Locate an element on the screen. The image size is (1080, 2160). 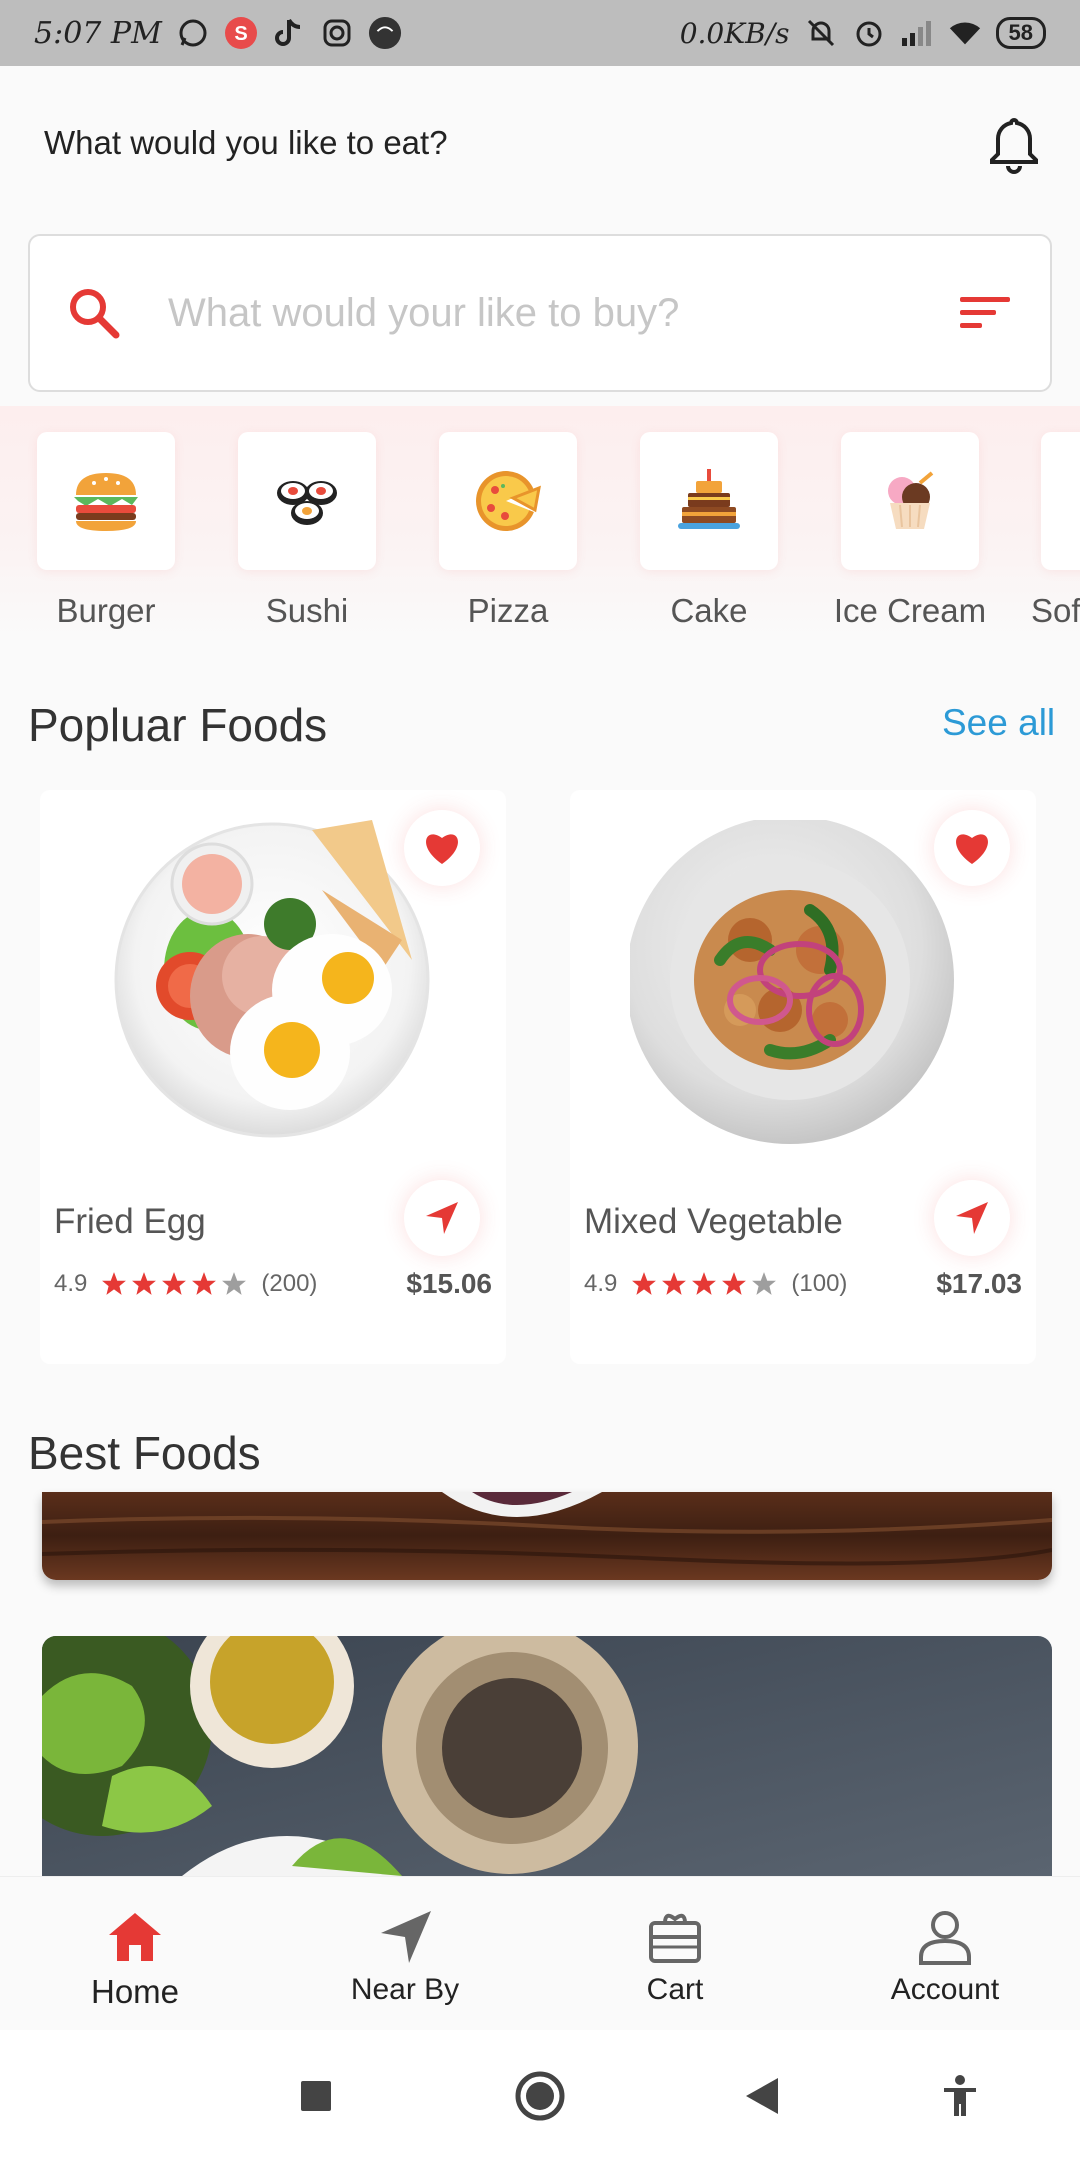
food-card-fried-egg: Fried Egg 4.9 (200) $15.06 is located at coordinates (273, 1077).